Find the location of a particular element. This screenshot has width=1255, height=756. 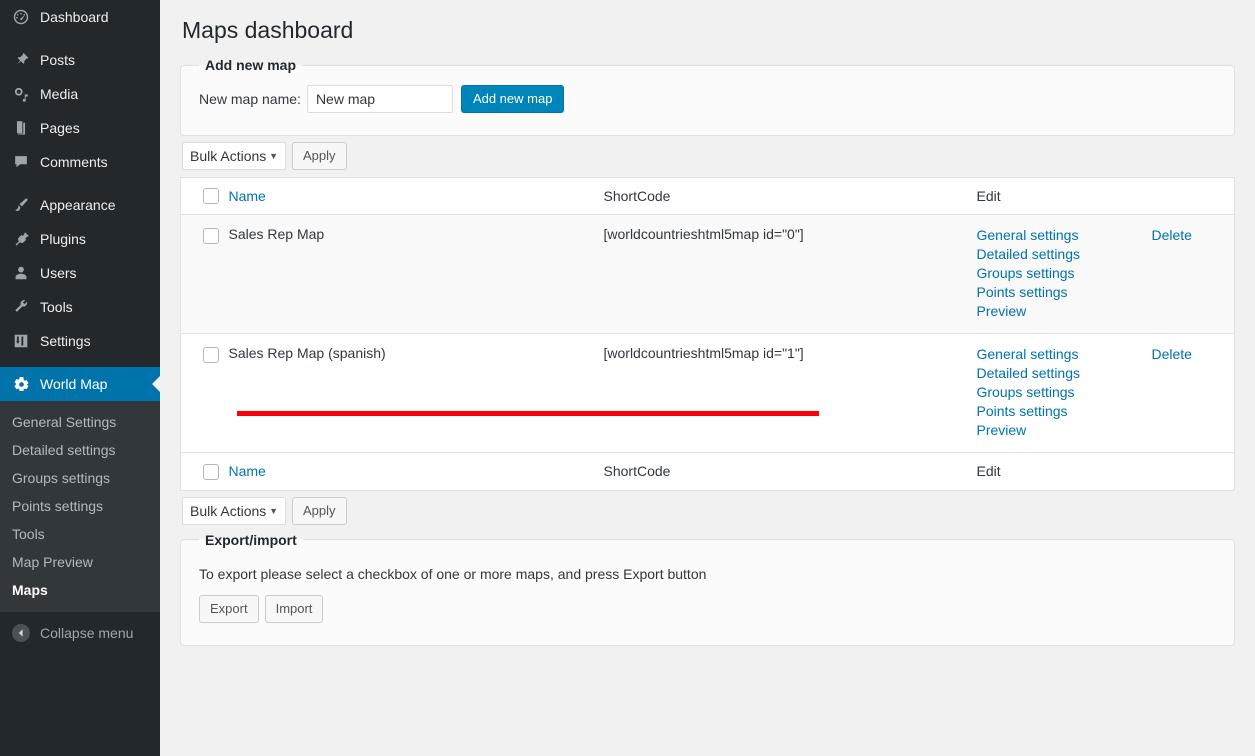

submenu-item-maps: Maps is located at coordinates (80, 590).